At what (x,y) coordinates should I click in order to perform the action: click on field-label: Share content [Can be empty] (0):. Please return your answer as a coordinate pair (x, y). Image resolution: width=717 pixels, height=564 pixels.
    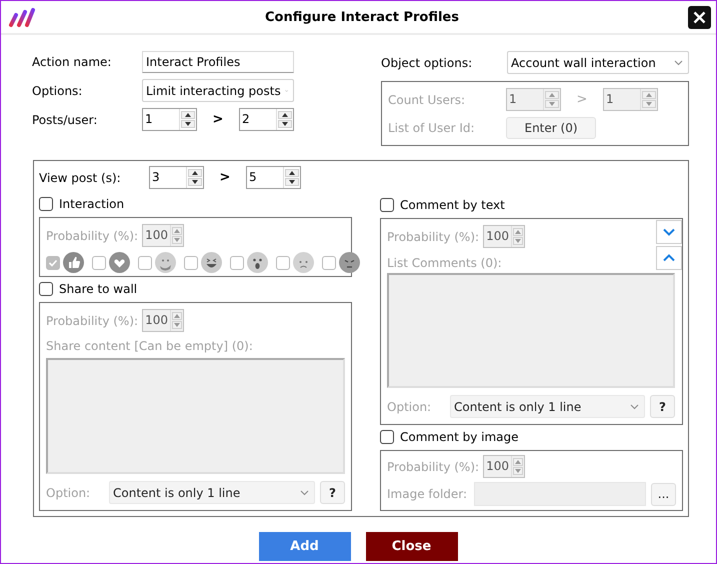
    Looking at the image, I should click on (150, 346).